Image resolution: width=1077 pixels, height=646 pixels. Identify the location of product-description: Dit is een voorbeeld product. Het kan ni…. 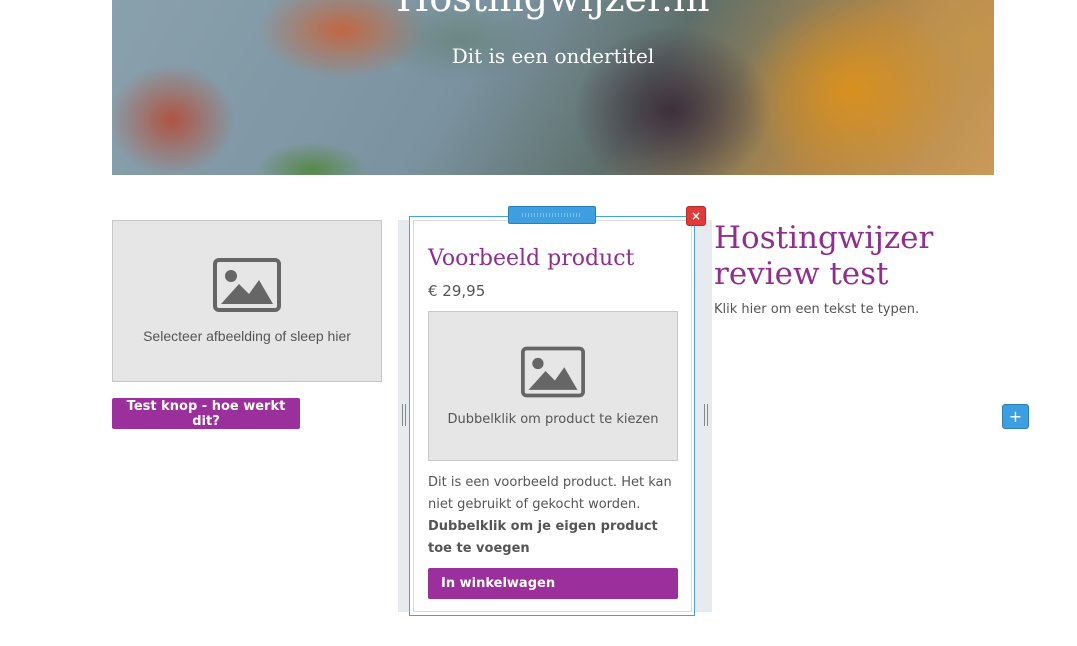
(556, 516).